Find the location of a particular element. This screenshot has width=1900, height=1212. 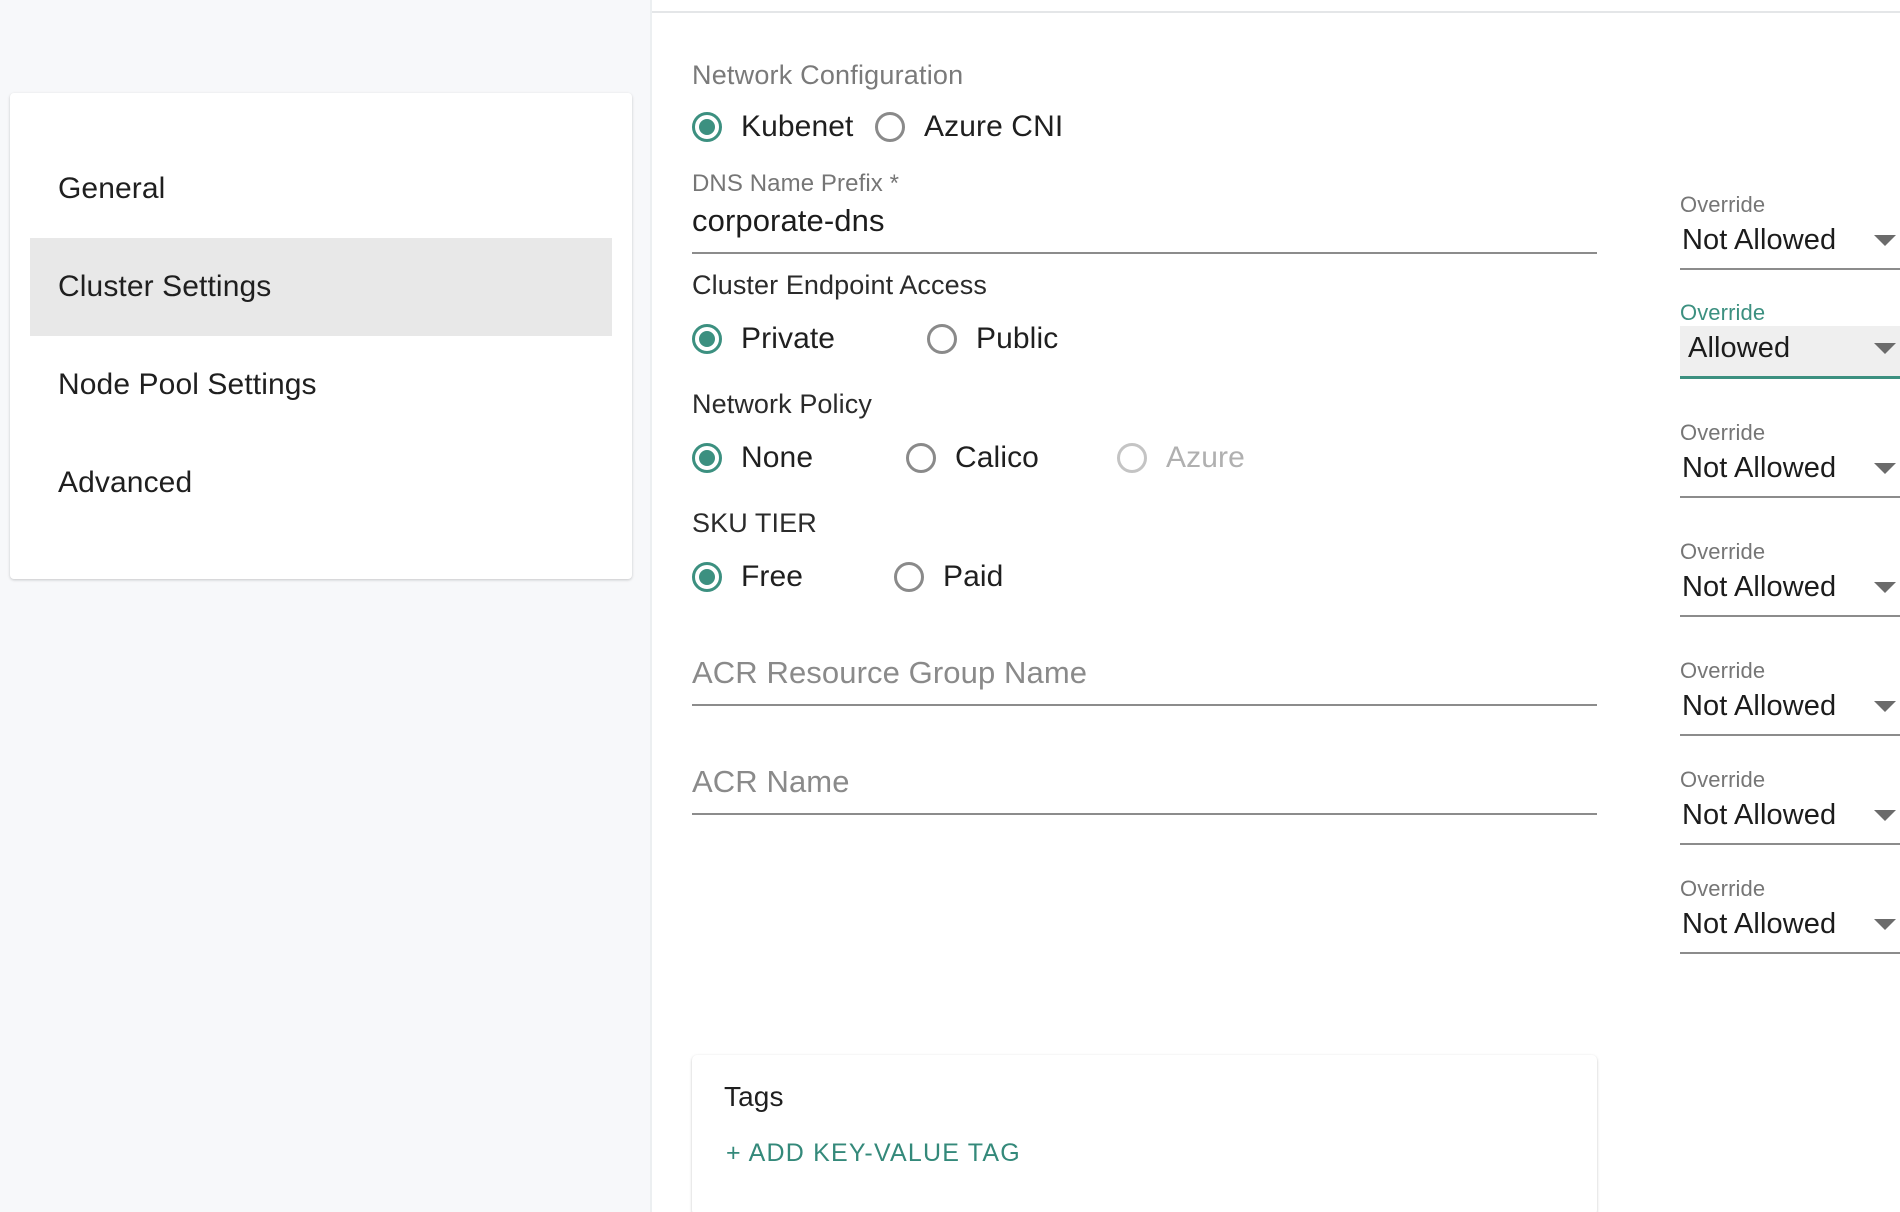

dns-name-prefix-label: DNS Name Prefix * is located at coordinates (796, 183).